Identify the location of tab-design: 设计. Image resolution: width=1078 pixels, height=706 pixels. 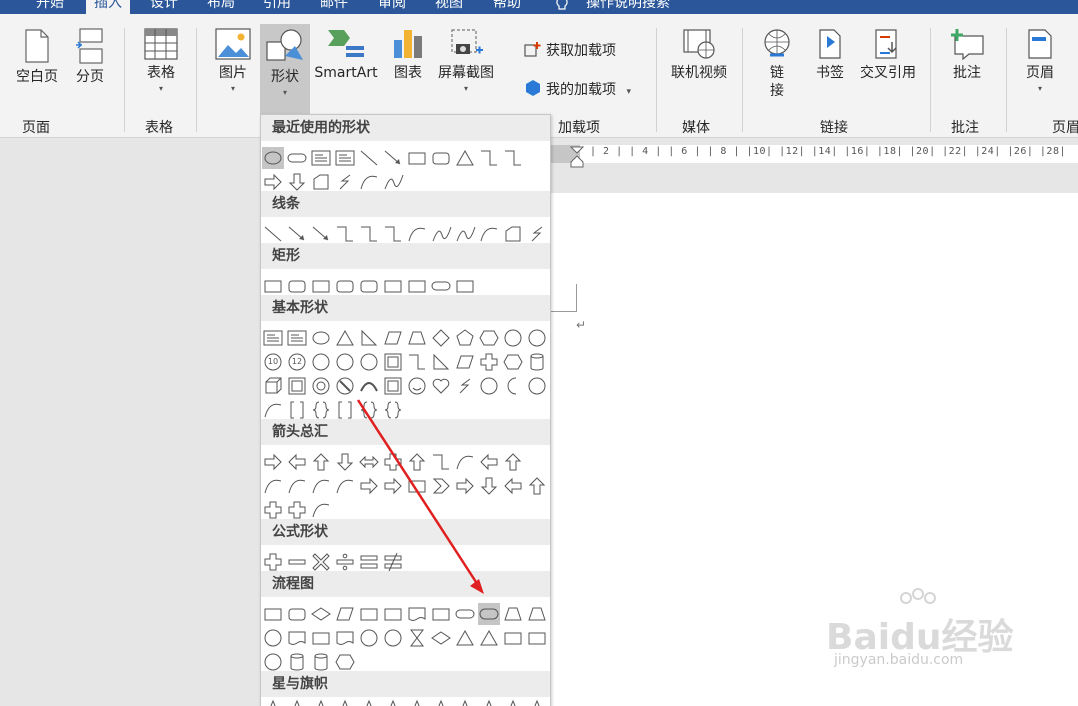
(164, 6).